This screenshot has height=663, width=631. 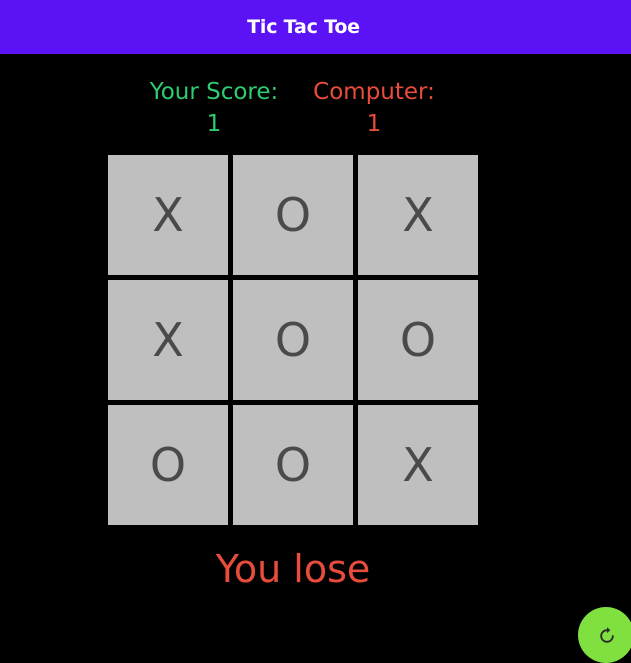 I want to click on game-result: You lose, so click(x=293, y=569).